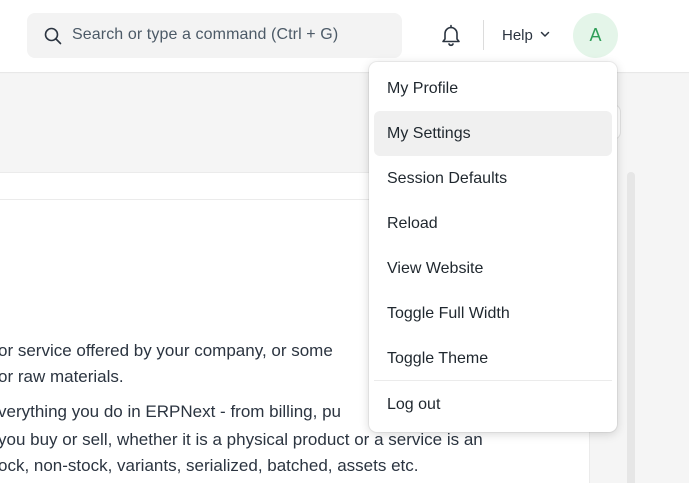  I want to click on navbar-divider, so click(483, 35).